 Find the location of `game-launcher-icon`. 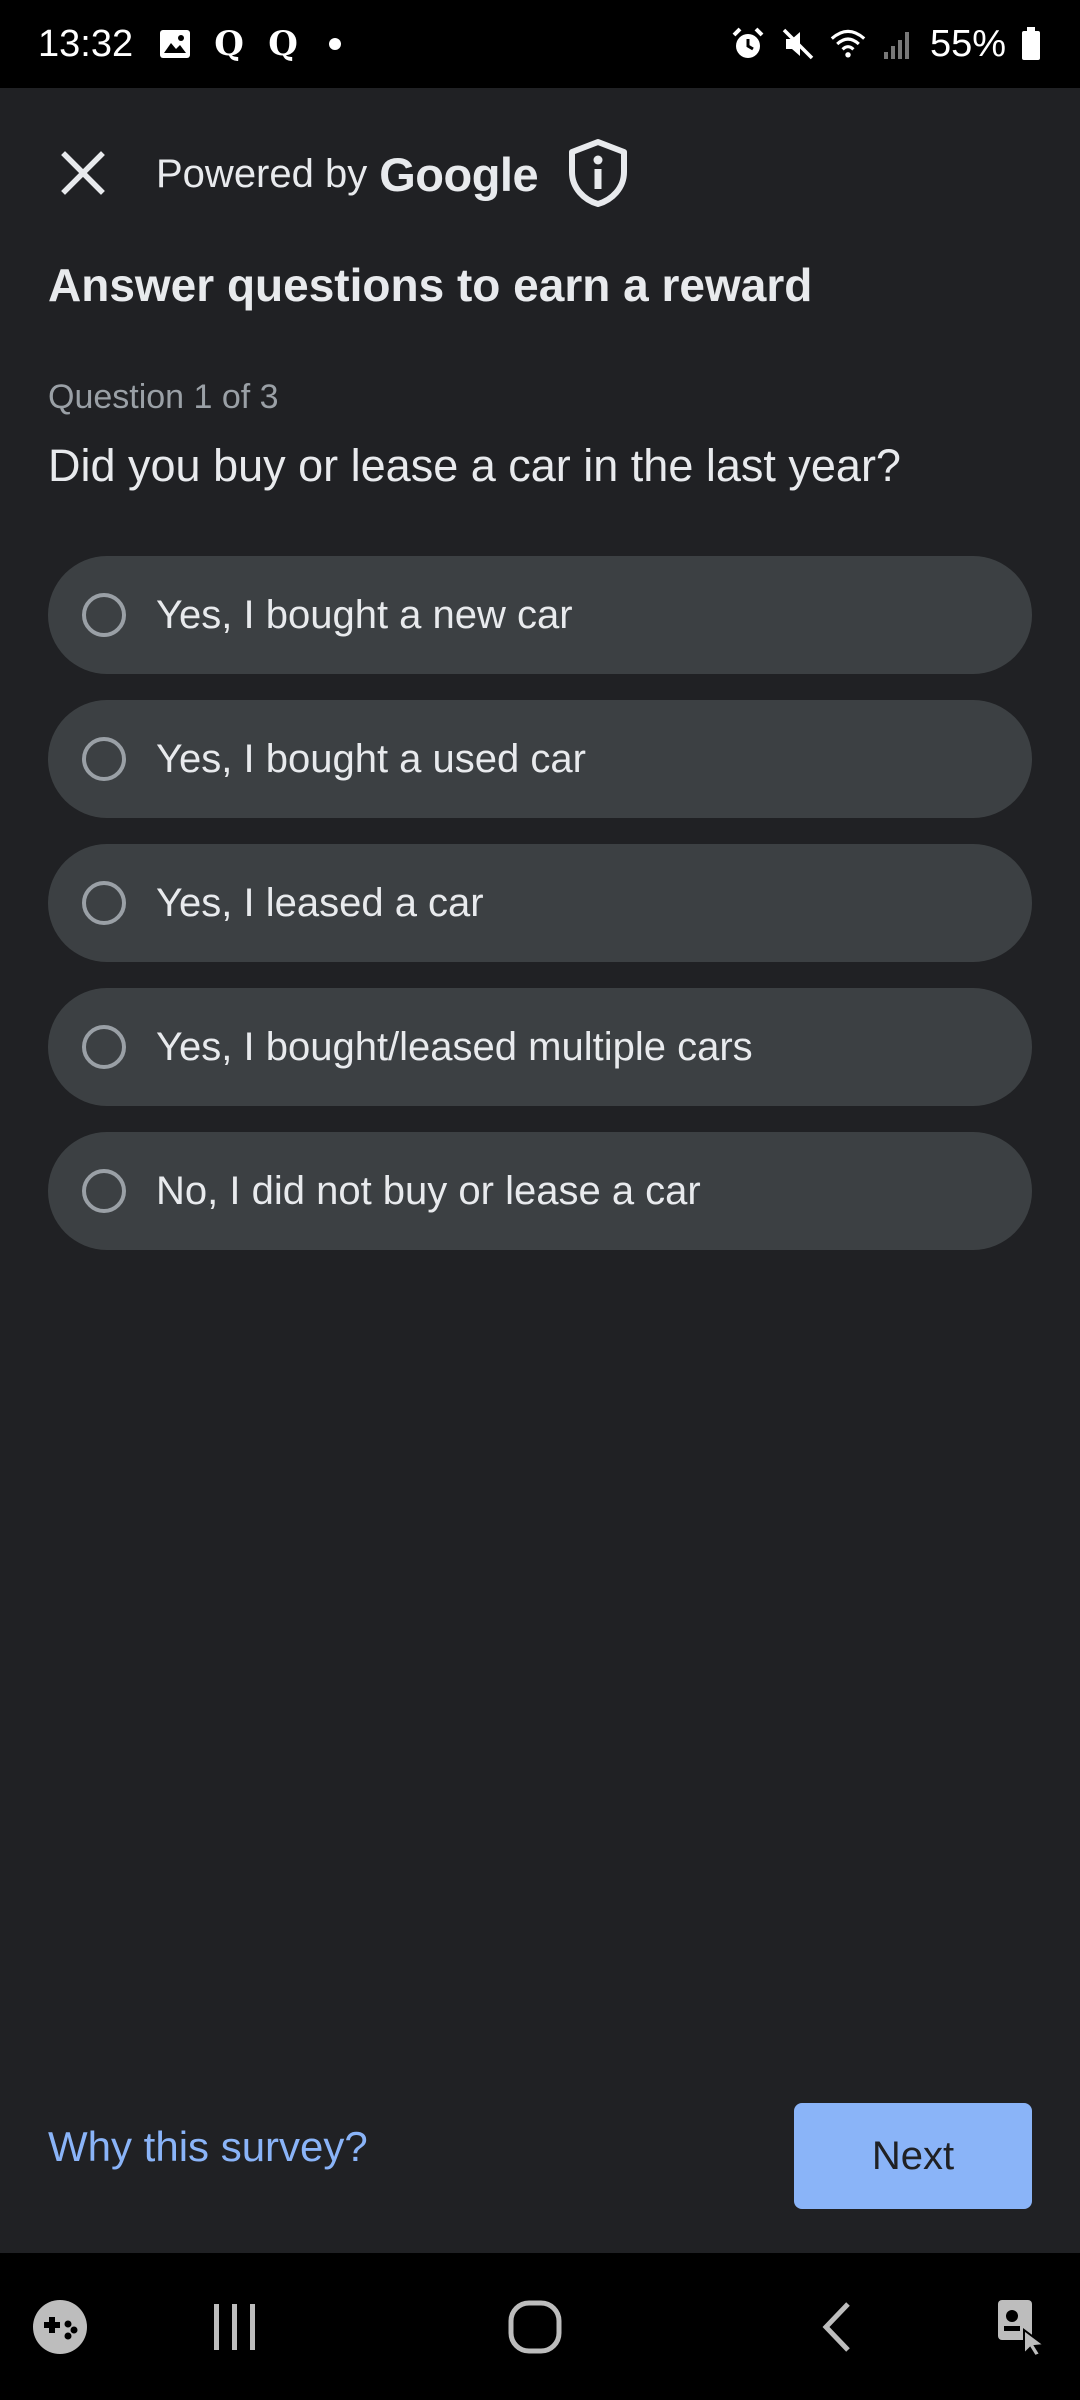

game-launcher-icon is located at coordinates (60, 2326).